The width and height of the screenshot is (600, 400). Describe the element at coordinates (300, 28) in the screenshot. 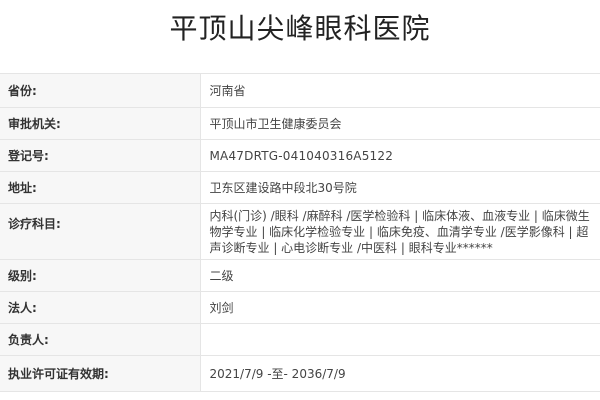

I see `page-title: 平顶山尖峰眼科医院` at that location.